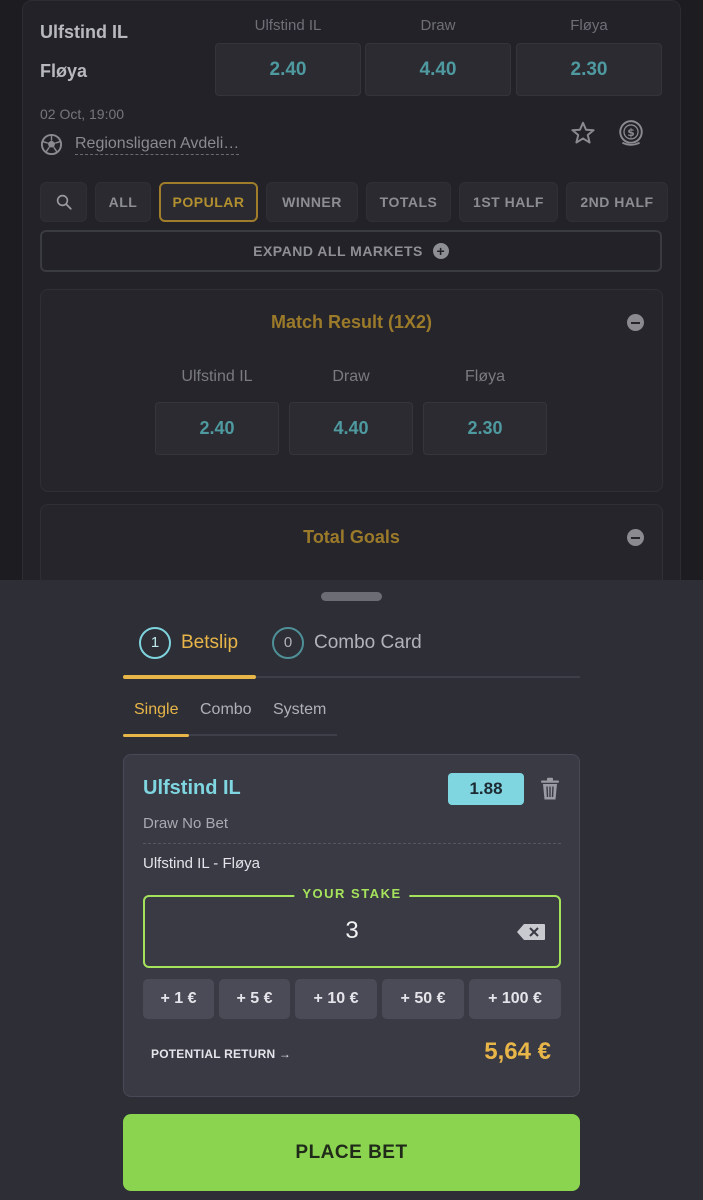  I want to click on active-subtab-indicator, so click(156, 735).